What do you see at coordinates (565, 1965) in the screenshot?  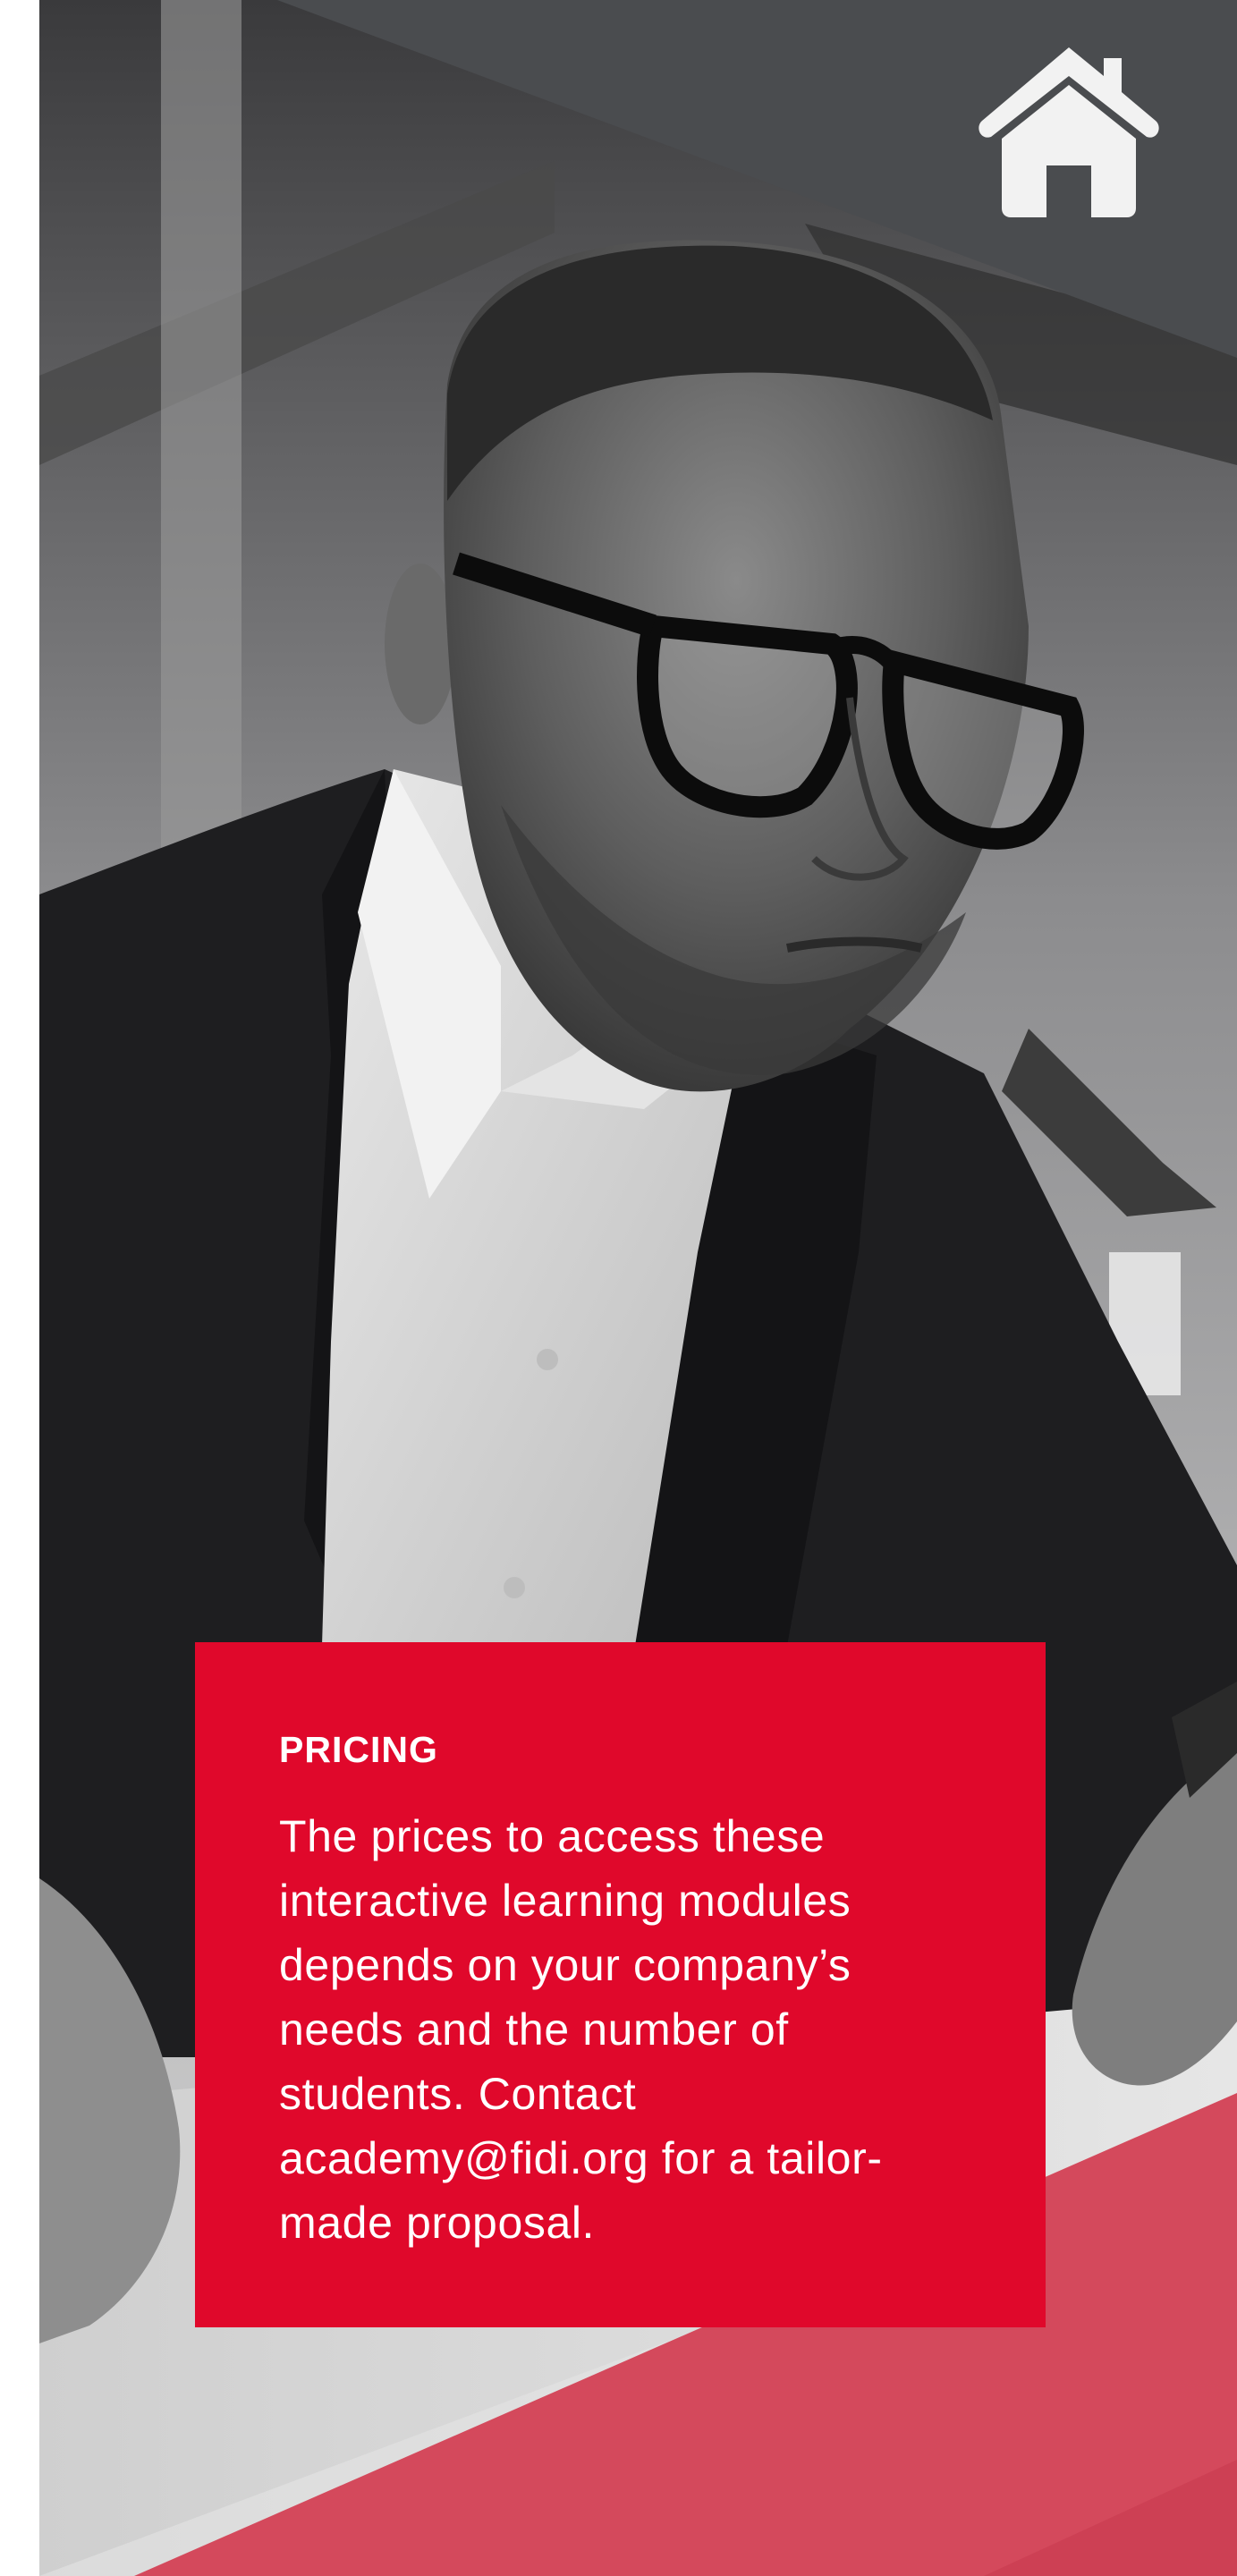 I see `pricing-line: depends on your company’s` at bounding box center [565, 1965].